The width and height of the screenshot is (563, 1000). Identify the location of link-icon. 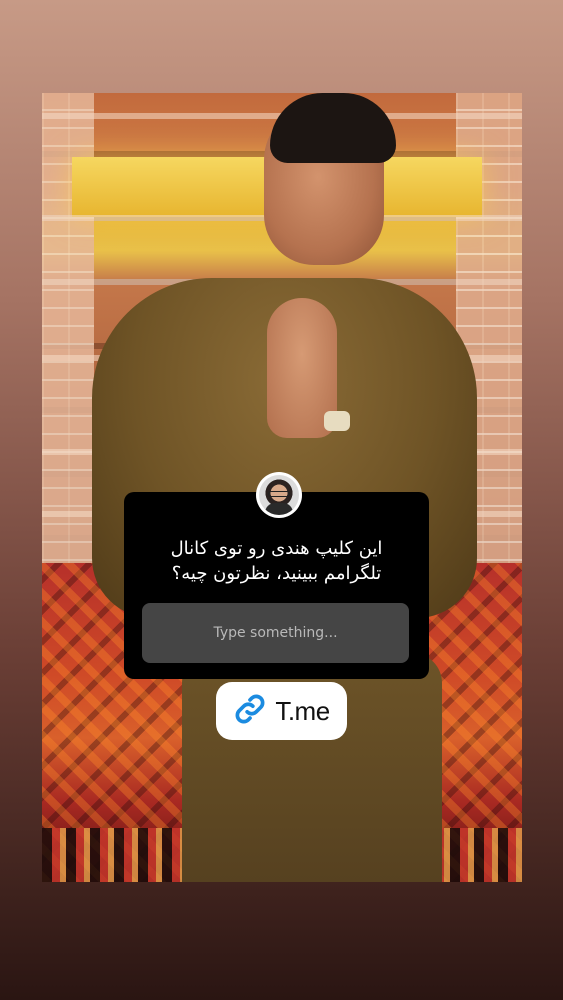
(250, 711).